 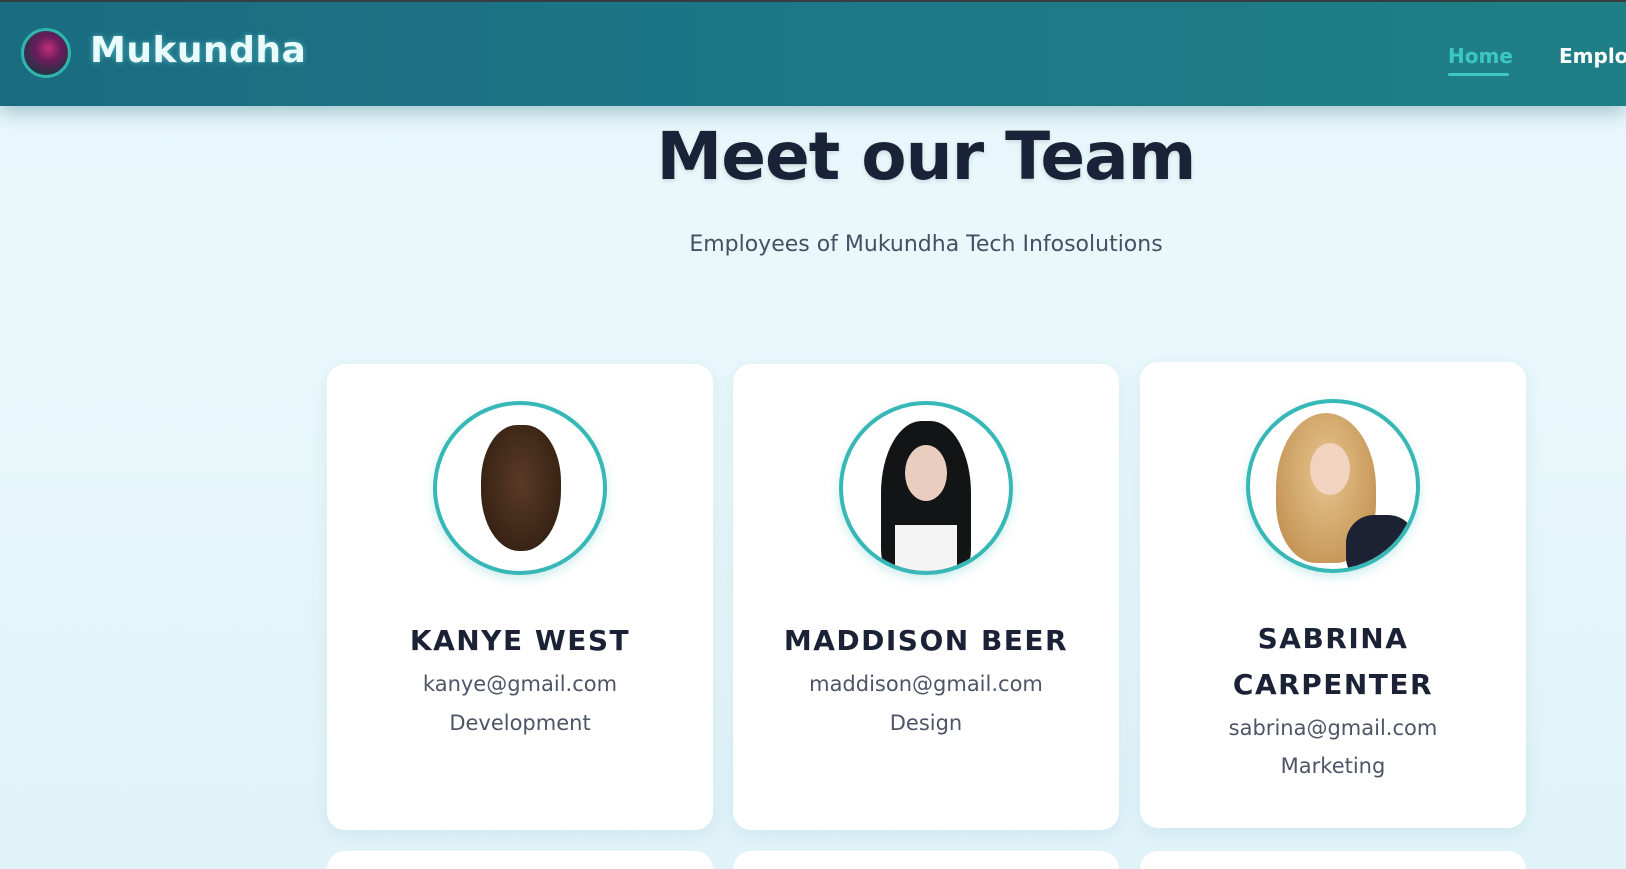 I want to click on nav-link-home: Home, so click(x=1480, y=56).